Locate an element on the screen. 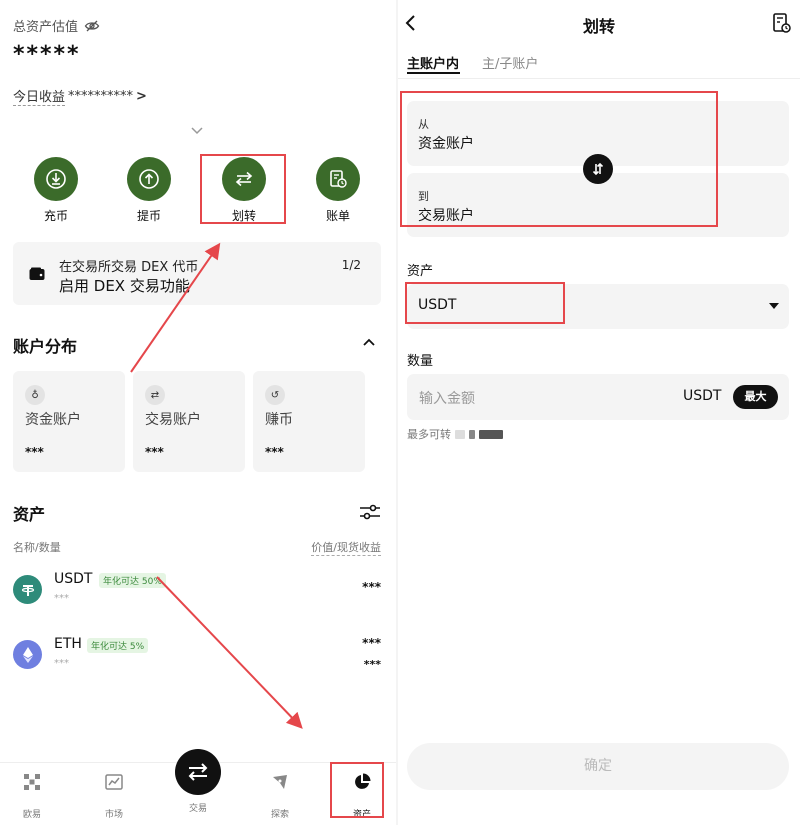 This screenshot has width=800, height=825. asset-select-value: USDT is located at coordinates (437, 305).